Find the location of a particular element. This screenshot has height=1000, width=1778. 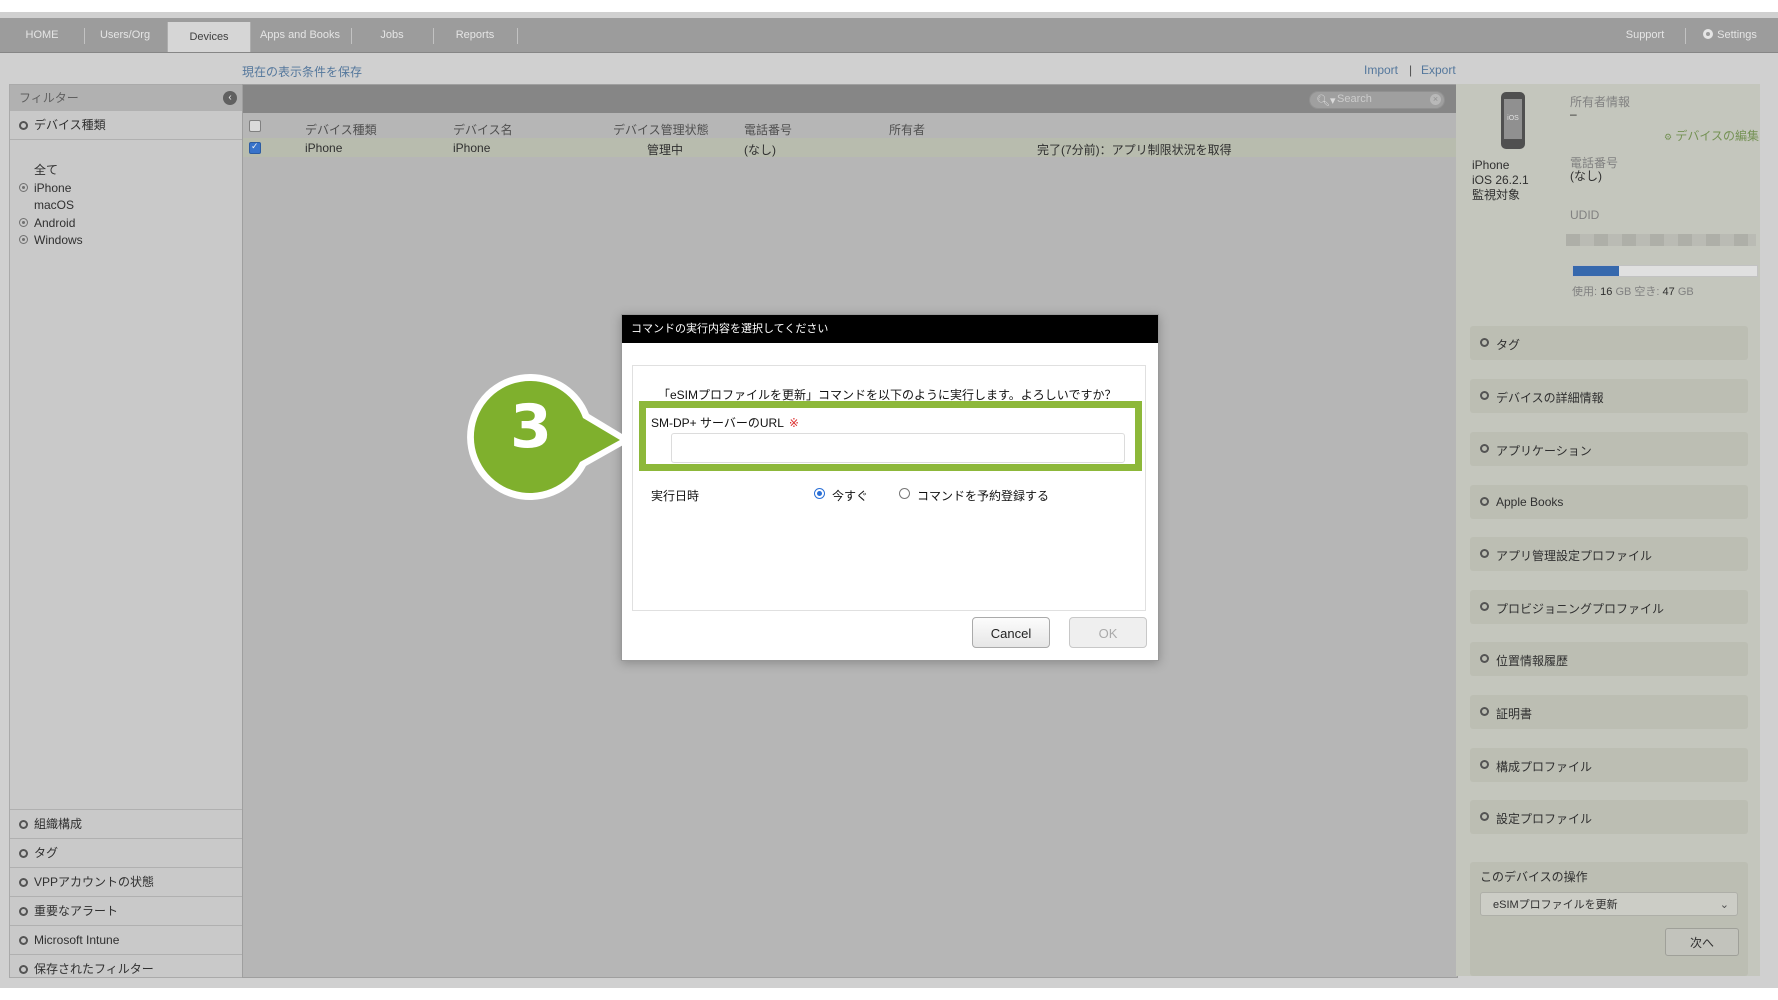

filter-iphone: iPhone is located at coordinates (45, 188).